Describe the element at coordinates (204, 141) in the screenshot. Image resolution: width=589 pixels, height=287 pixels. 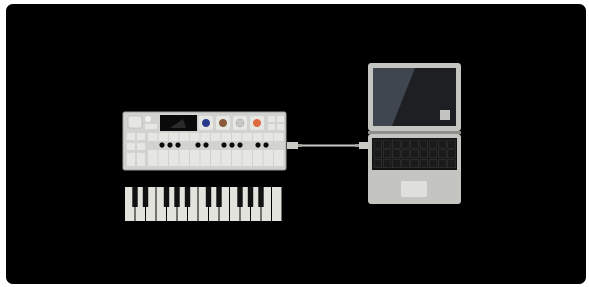
I see `synthesizer-icon` at that location.